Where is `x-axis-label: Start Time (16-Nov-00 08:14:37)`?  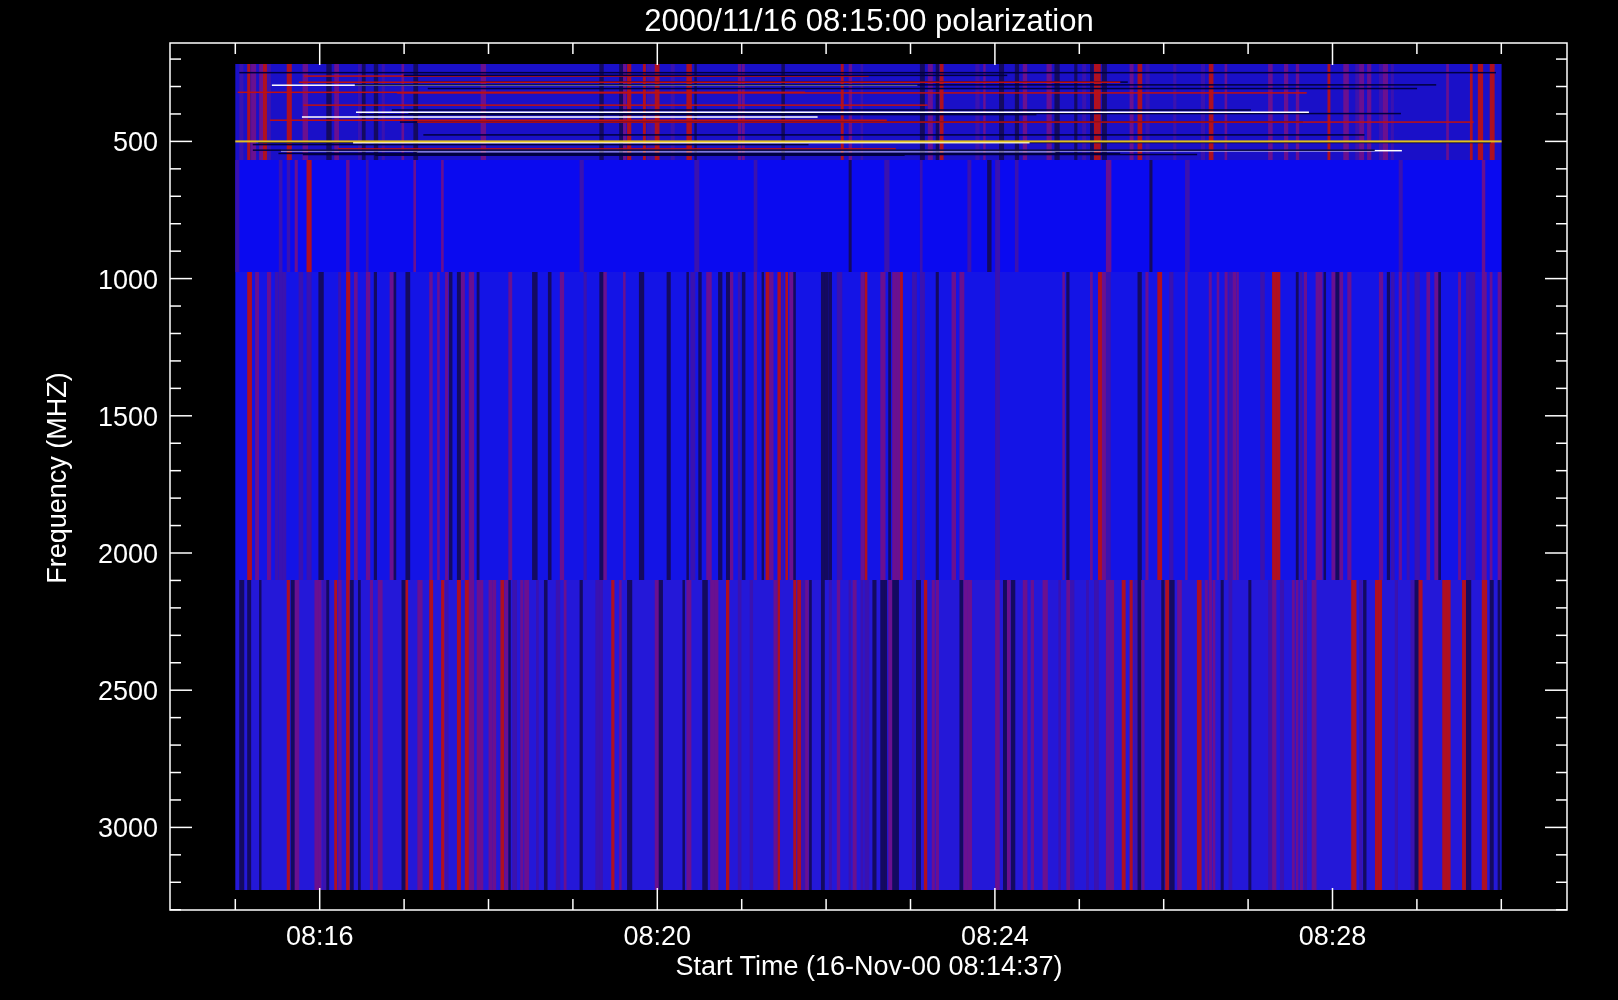
x-axis-label: Start Time (16-Nov-00 08:14:37) is located at coordinates (869, 966).